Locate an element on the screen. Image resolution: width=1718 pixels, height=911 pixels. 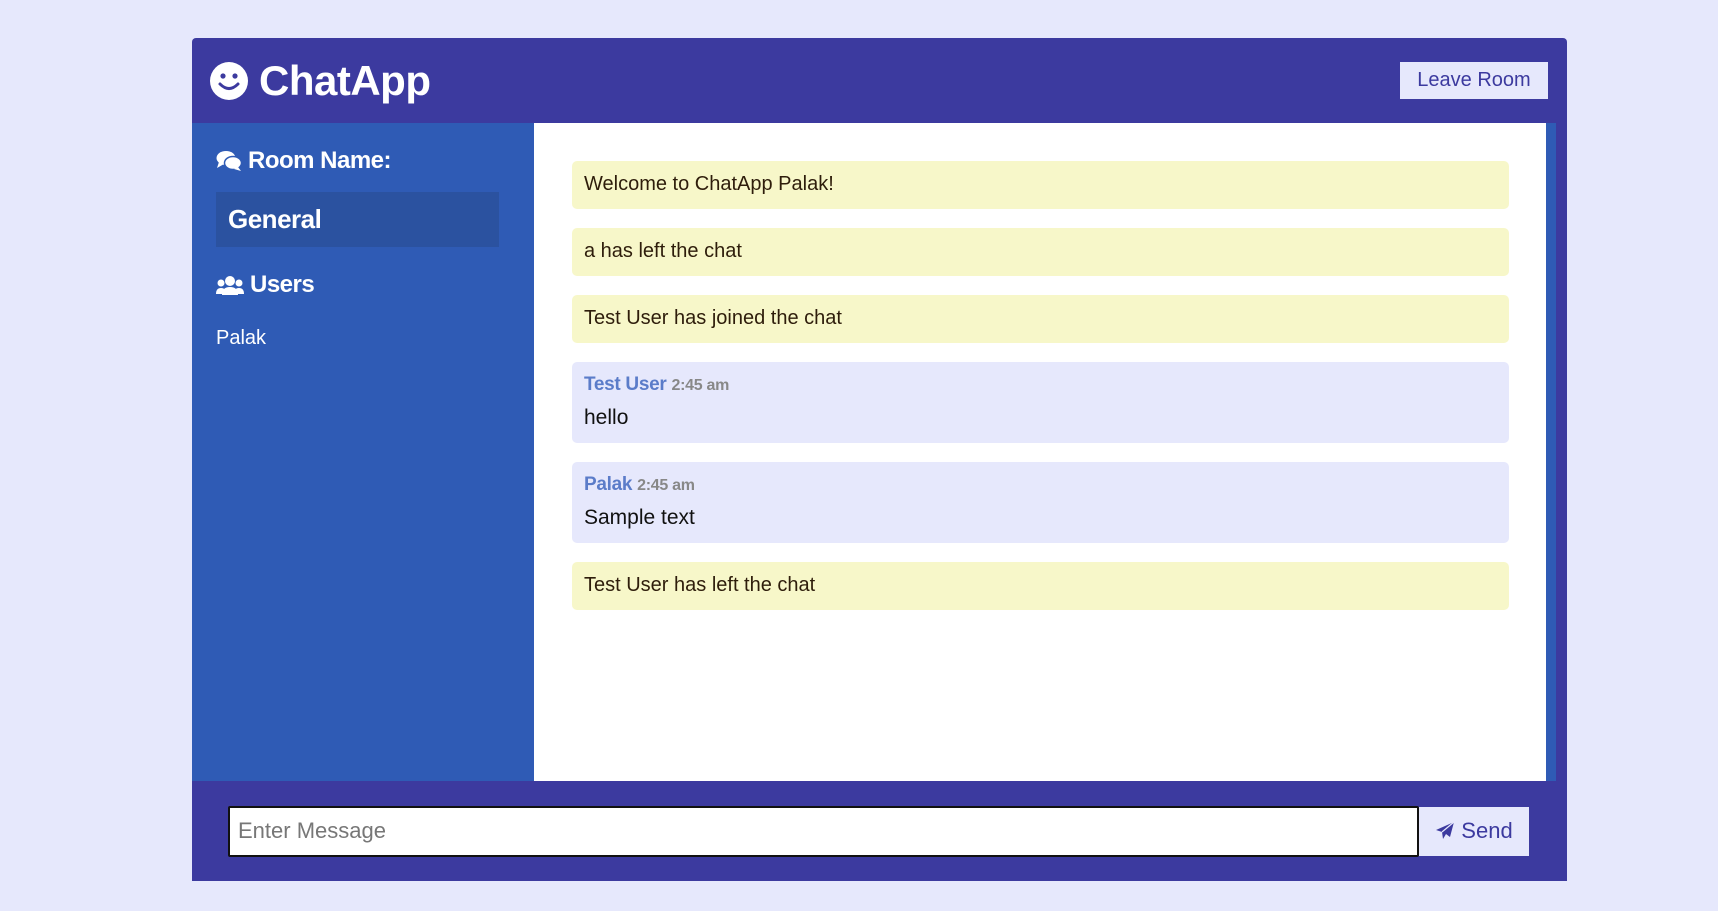
comments-icon is located at coordinates (229, 161).